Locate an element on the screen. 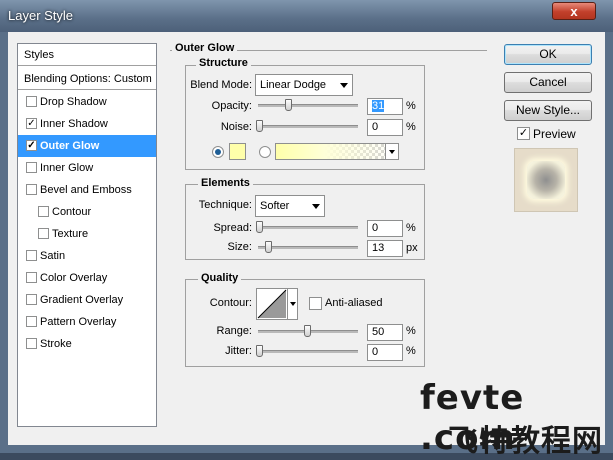 Image resolution: width=613 pixels, height=460 pixels. spread-slider is located at coordinates (307, 227).